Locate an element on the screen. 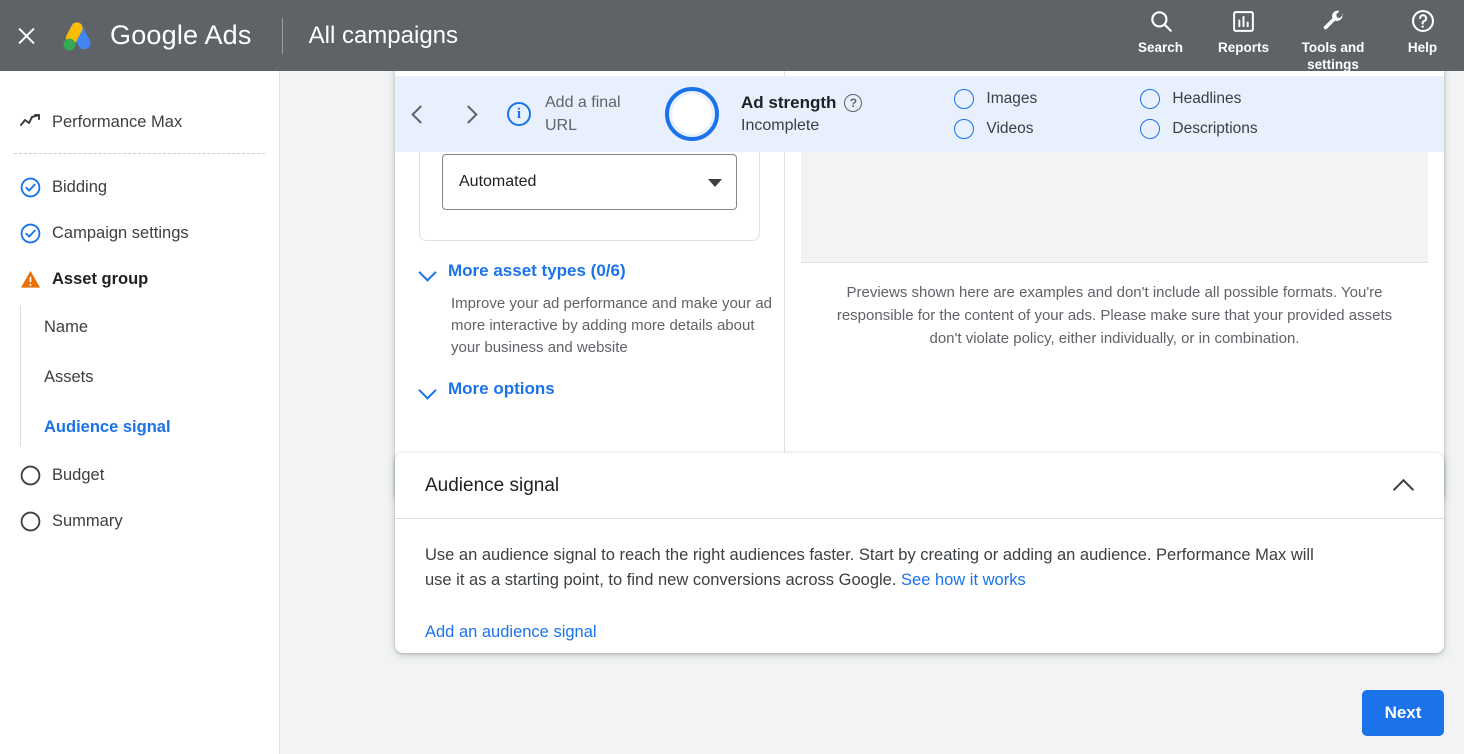 The width and height of the screenshot is (1464, 754). sidebar-item-bidding: Bidding is located at coordinates (139, 187).